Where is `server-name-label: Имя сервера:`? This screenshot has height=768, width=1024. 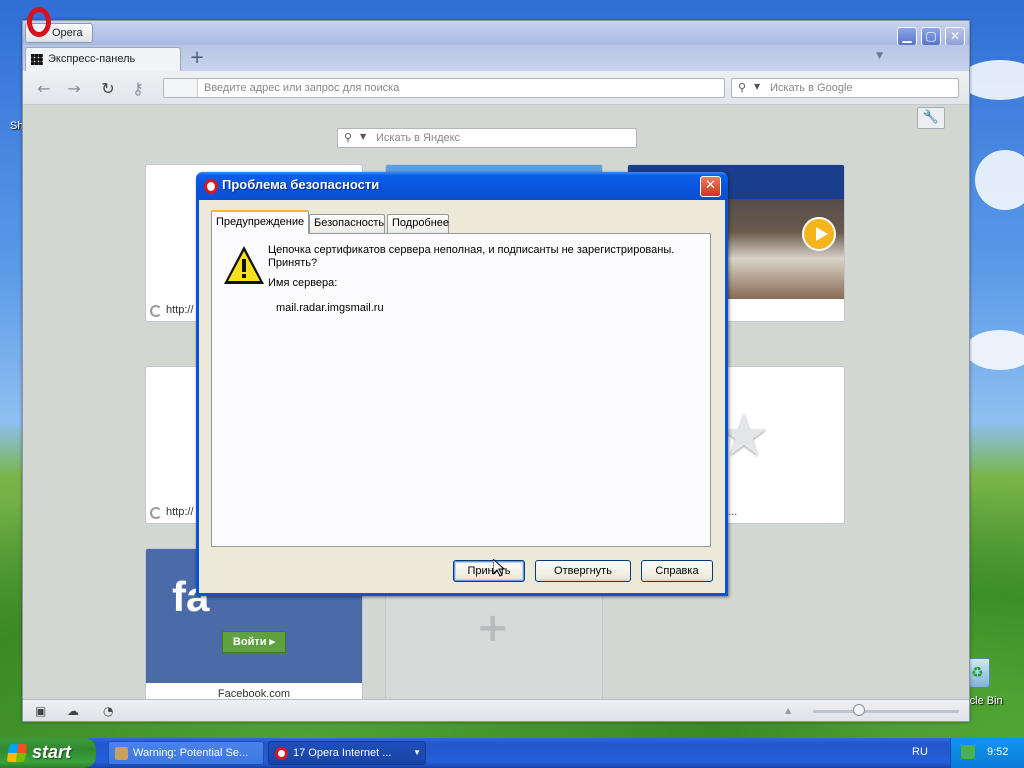 server-name-label: Имя сервера: is located at coordinates (303, 283).